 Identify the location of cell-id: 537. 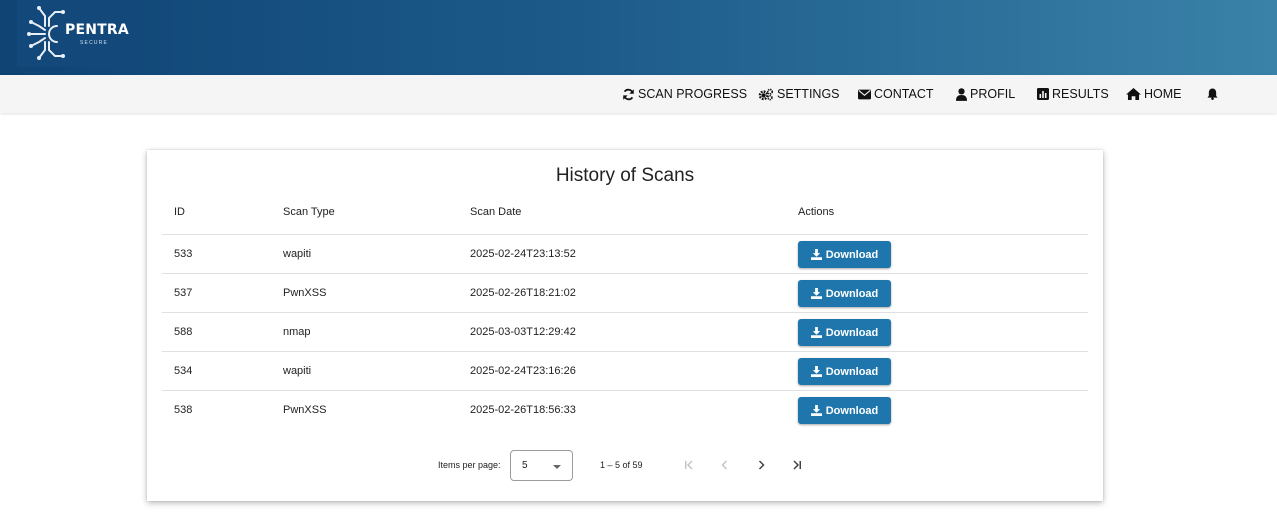
(183, 293).